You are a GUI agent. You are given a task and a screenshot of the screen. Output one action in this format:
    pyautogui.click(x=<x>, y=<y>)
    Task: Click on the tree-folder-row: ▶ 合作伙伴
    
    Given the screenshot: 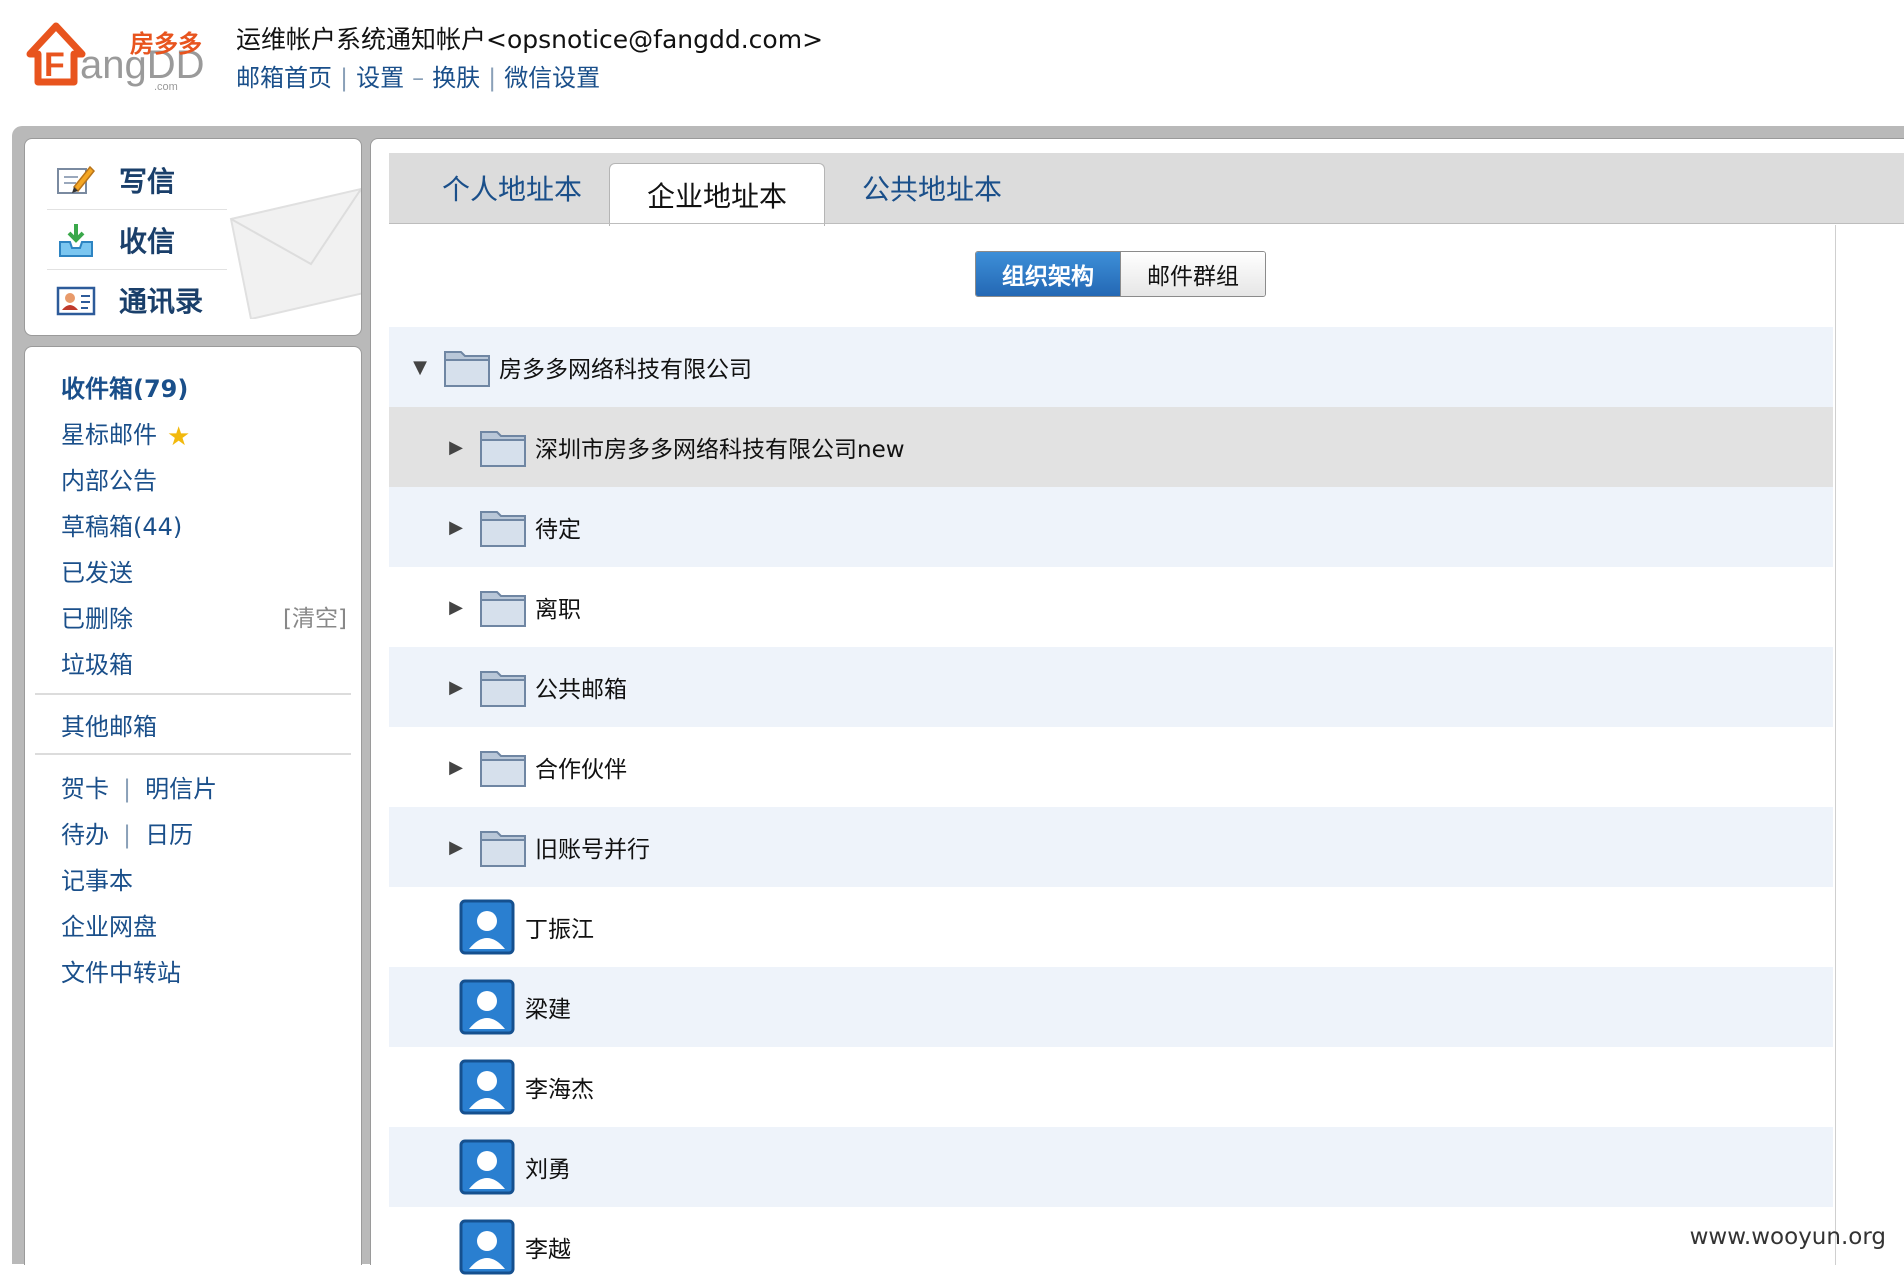 What is the action you would take?
    pyautogui.click(x=1111, y=767)
    